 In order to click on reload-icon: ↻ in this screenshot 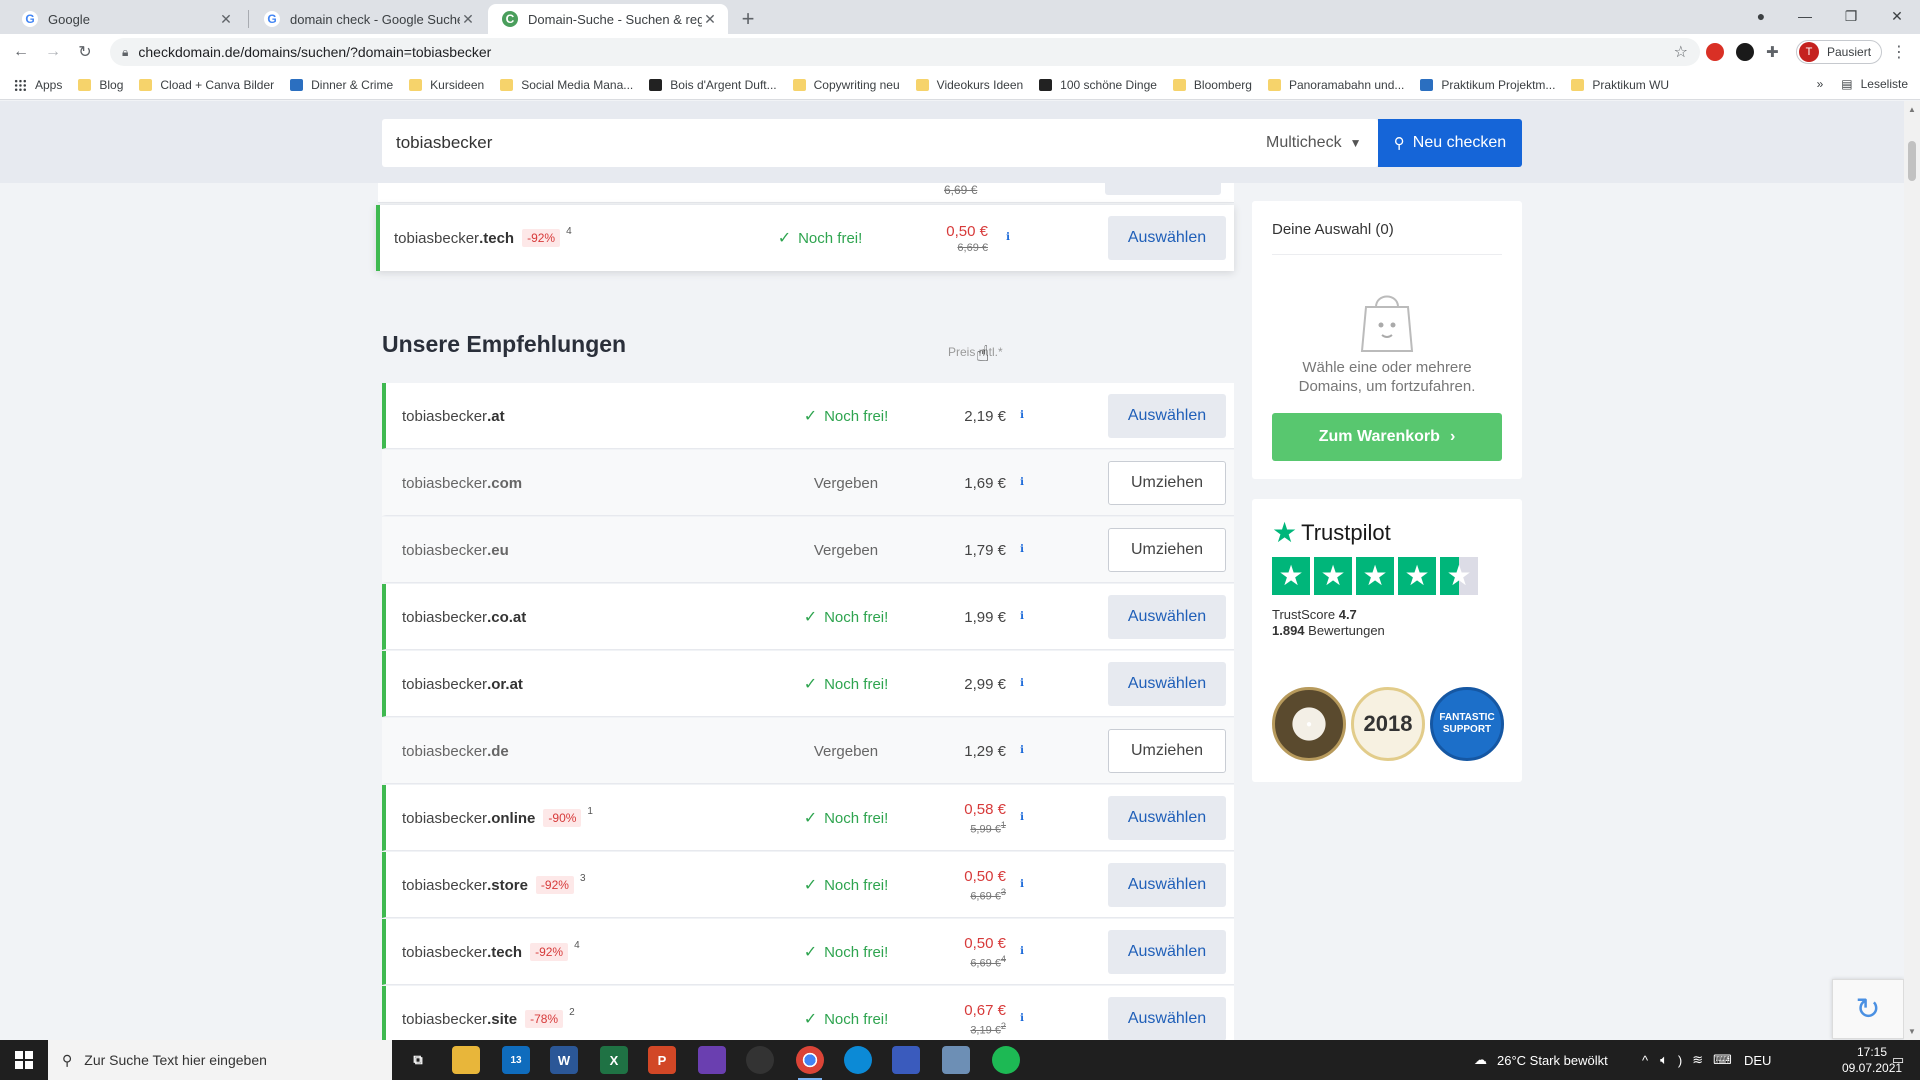, I will do `click(85, 52)`.